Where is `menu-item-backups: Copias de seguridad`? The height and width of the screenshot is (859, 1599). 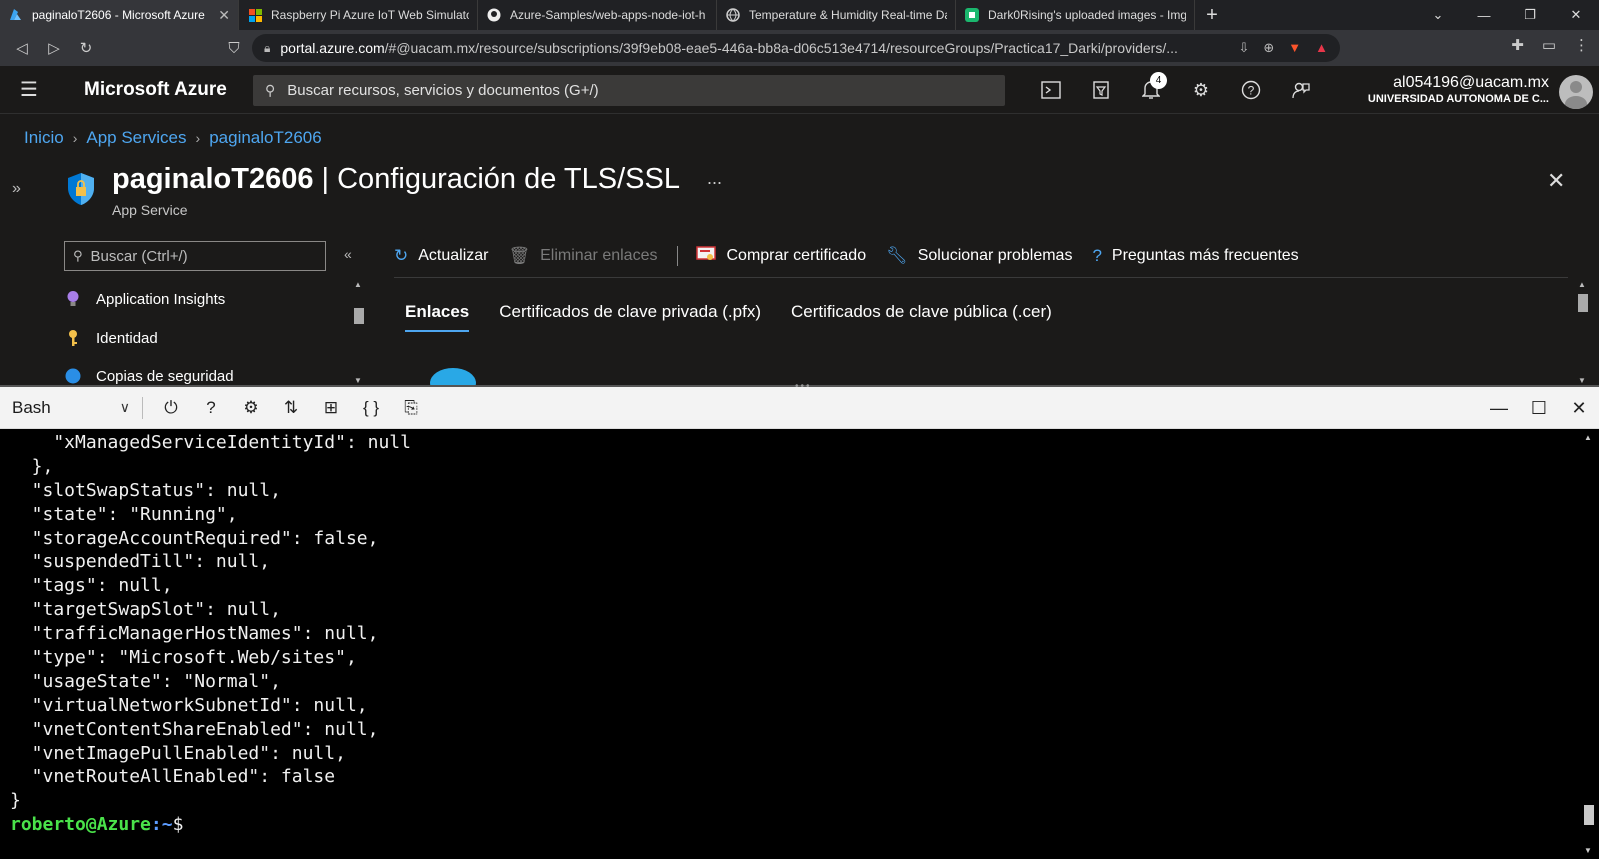
menu-item-backups: Copias de seguridad is located at coordinates (149, 376).